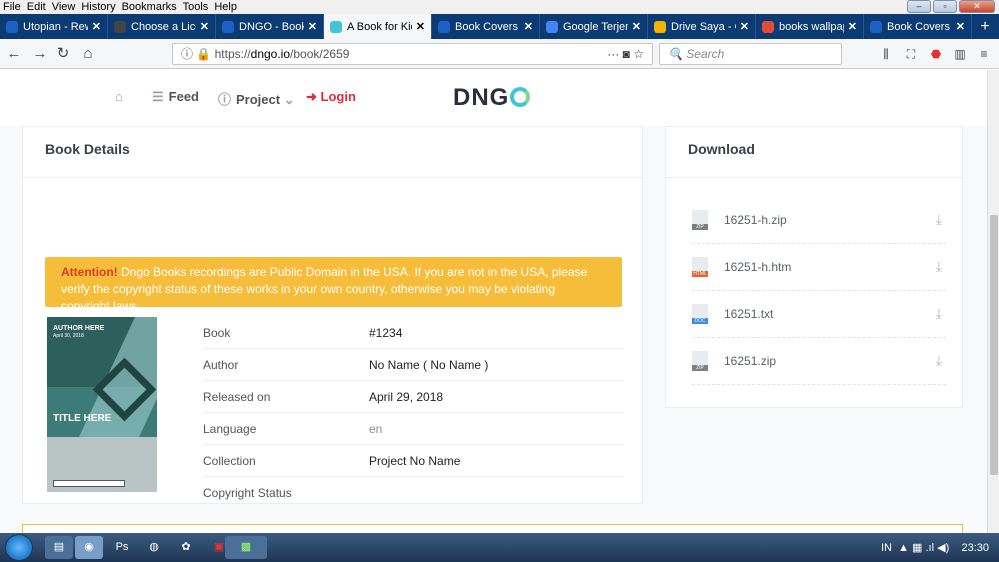 The width and height of the screenshot is (999, 562). What do you see at coordinates (221, 365) in the screenshot?
I see `detail-key: Author` at bounding box center [221, 365].